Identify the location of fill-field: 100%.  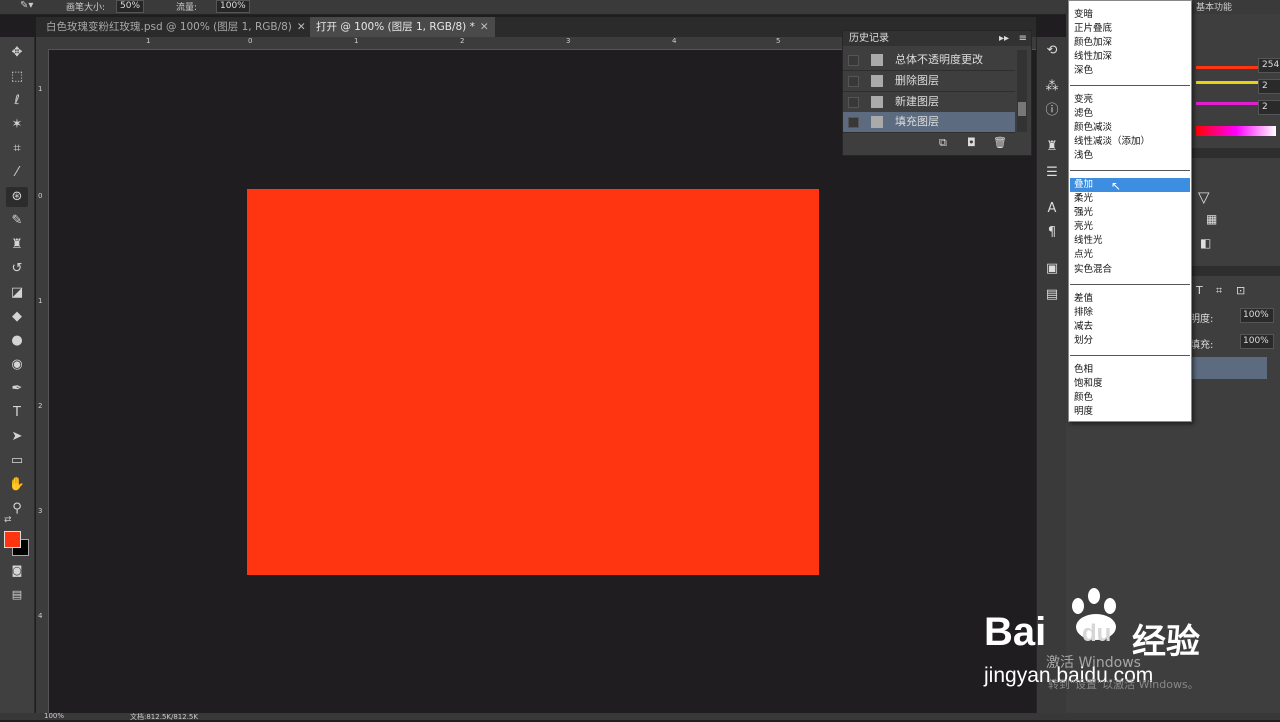
(1257, 341).